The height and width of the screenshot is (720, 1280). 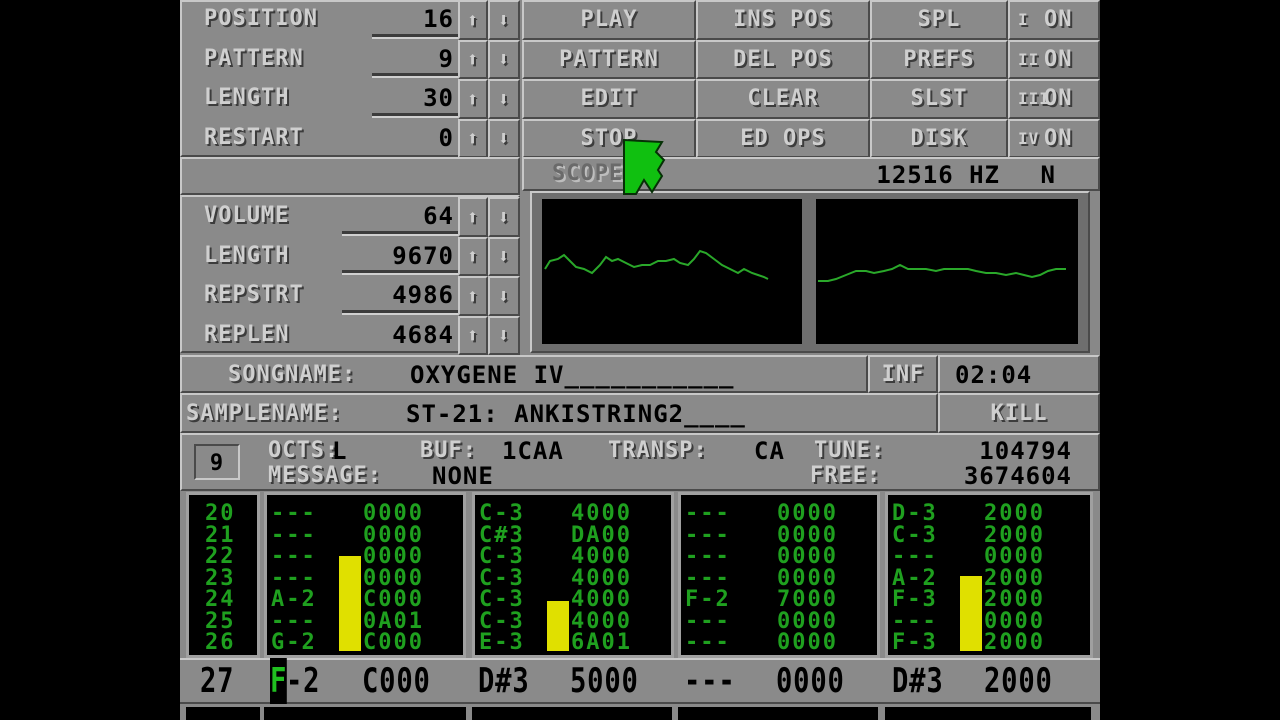 What do you see at coordinates (903, 374) in the screenshot?
I see `inf-button: INF` at bounding box center [903, 374].